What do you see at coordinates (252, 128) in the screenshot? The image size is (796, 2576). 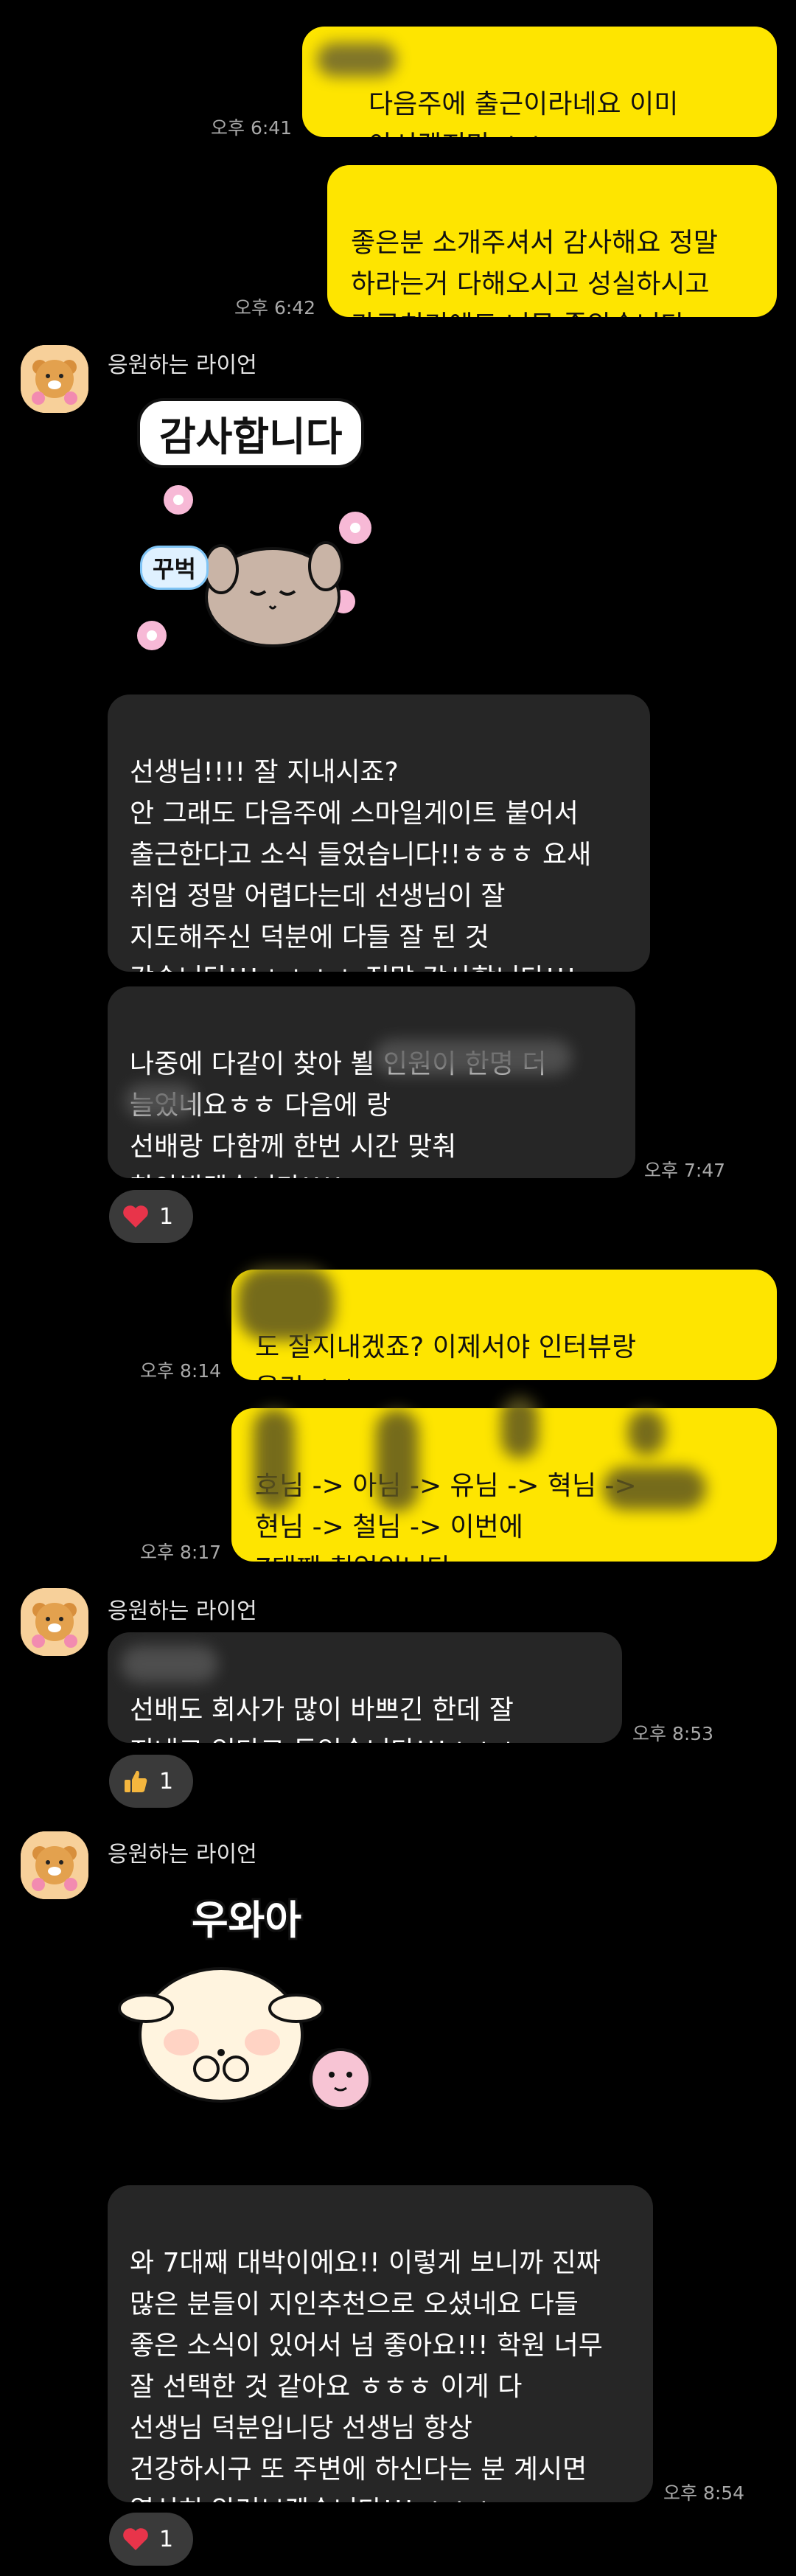 I see `message-time: 오후 6:41` at bounding box center [252, 128].